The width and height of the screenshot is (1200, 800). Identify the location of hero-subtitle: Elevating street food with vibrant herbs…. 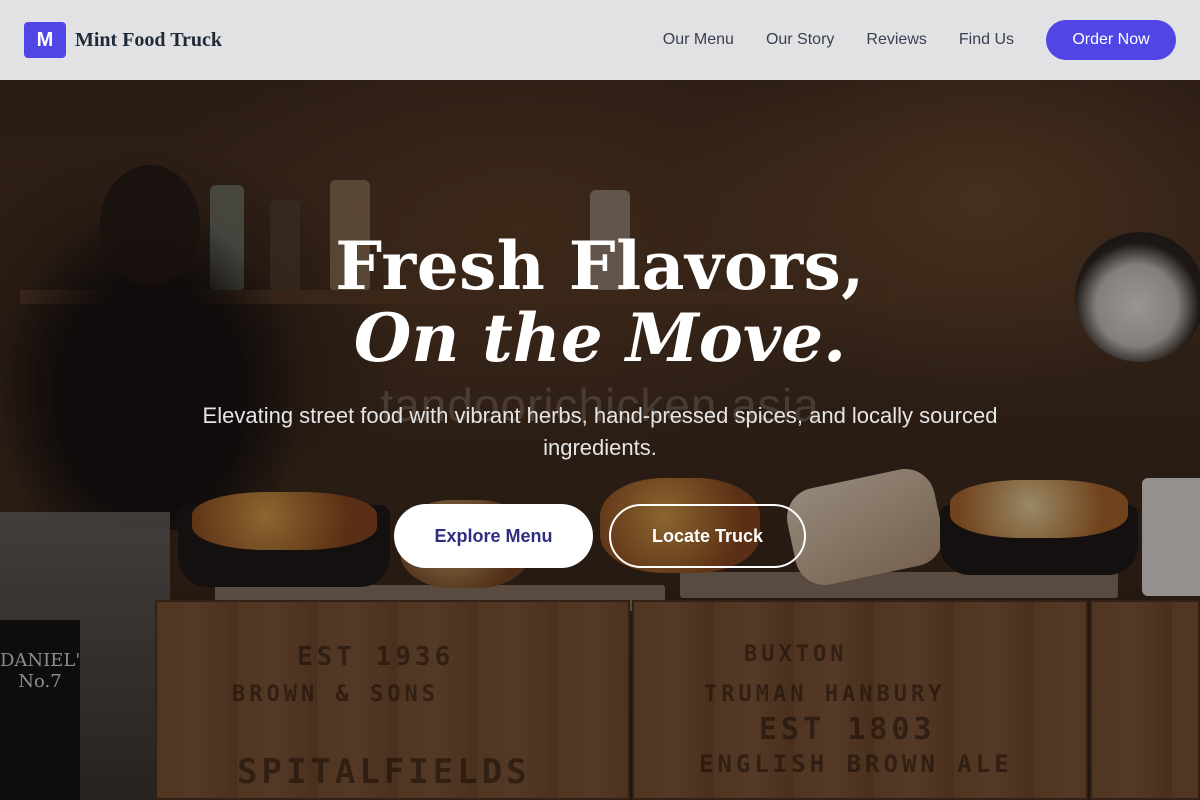
(600, 431).